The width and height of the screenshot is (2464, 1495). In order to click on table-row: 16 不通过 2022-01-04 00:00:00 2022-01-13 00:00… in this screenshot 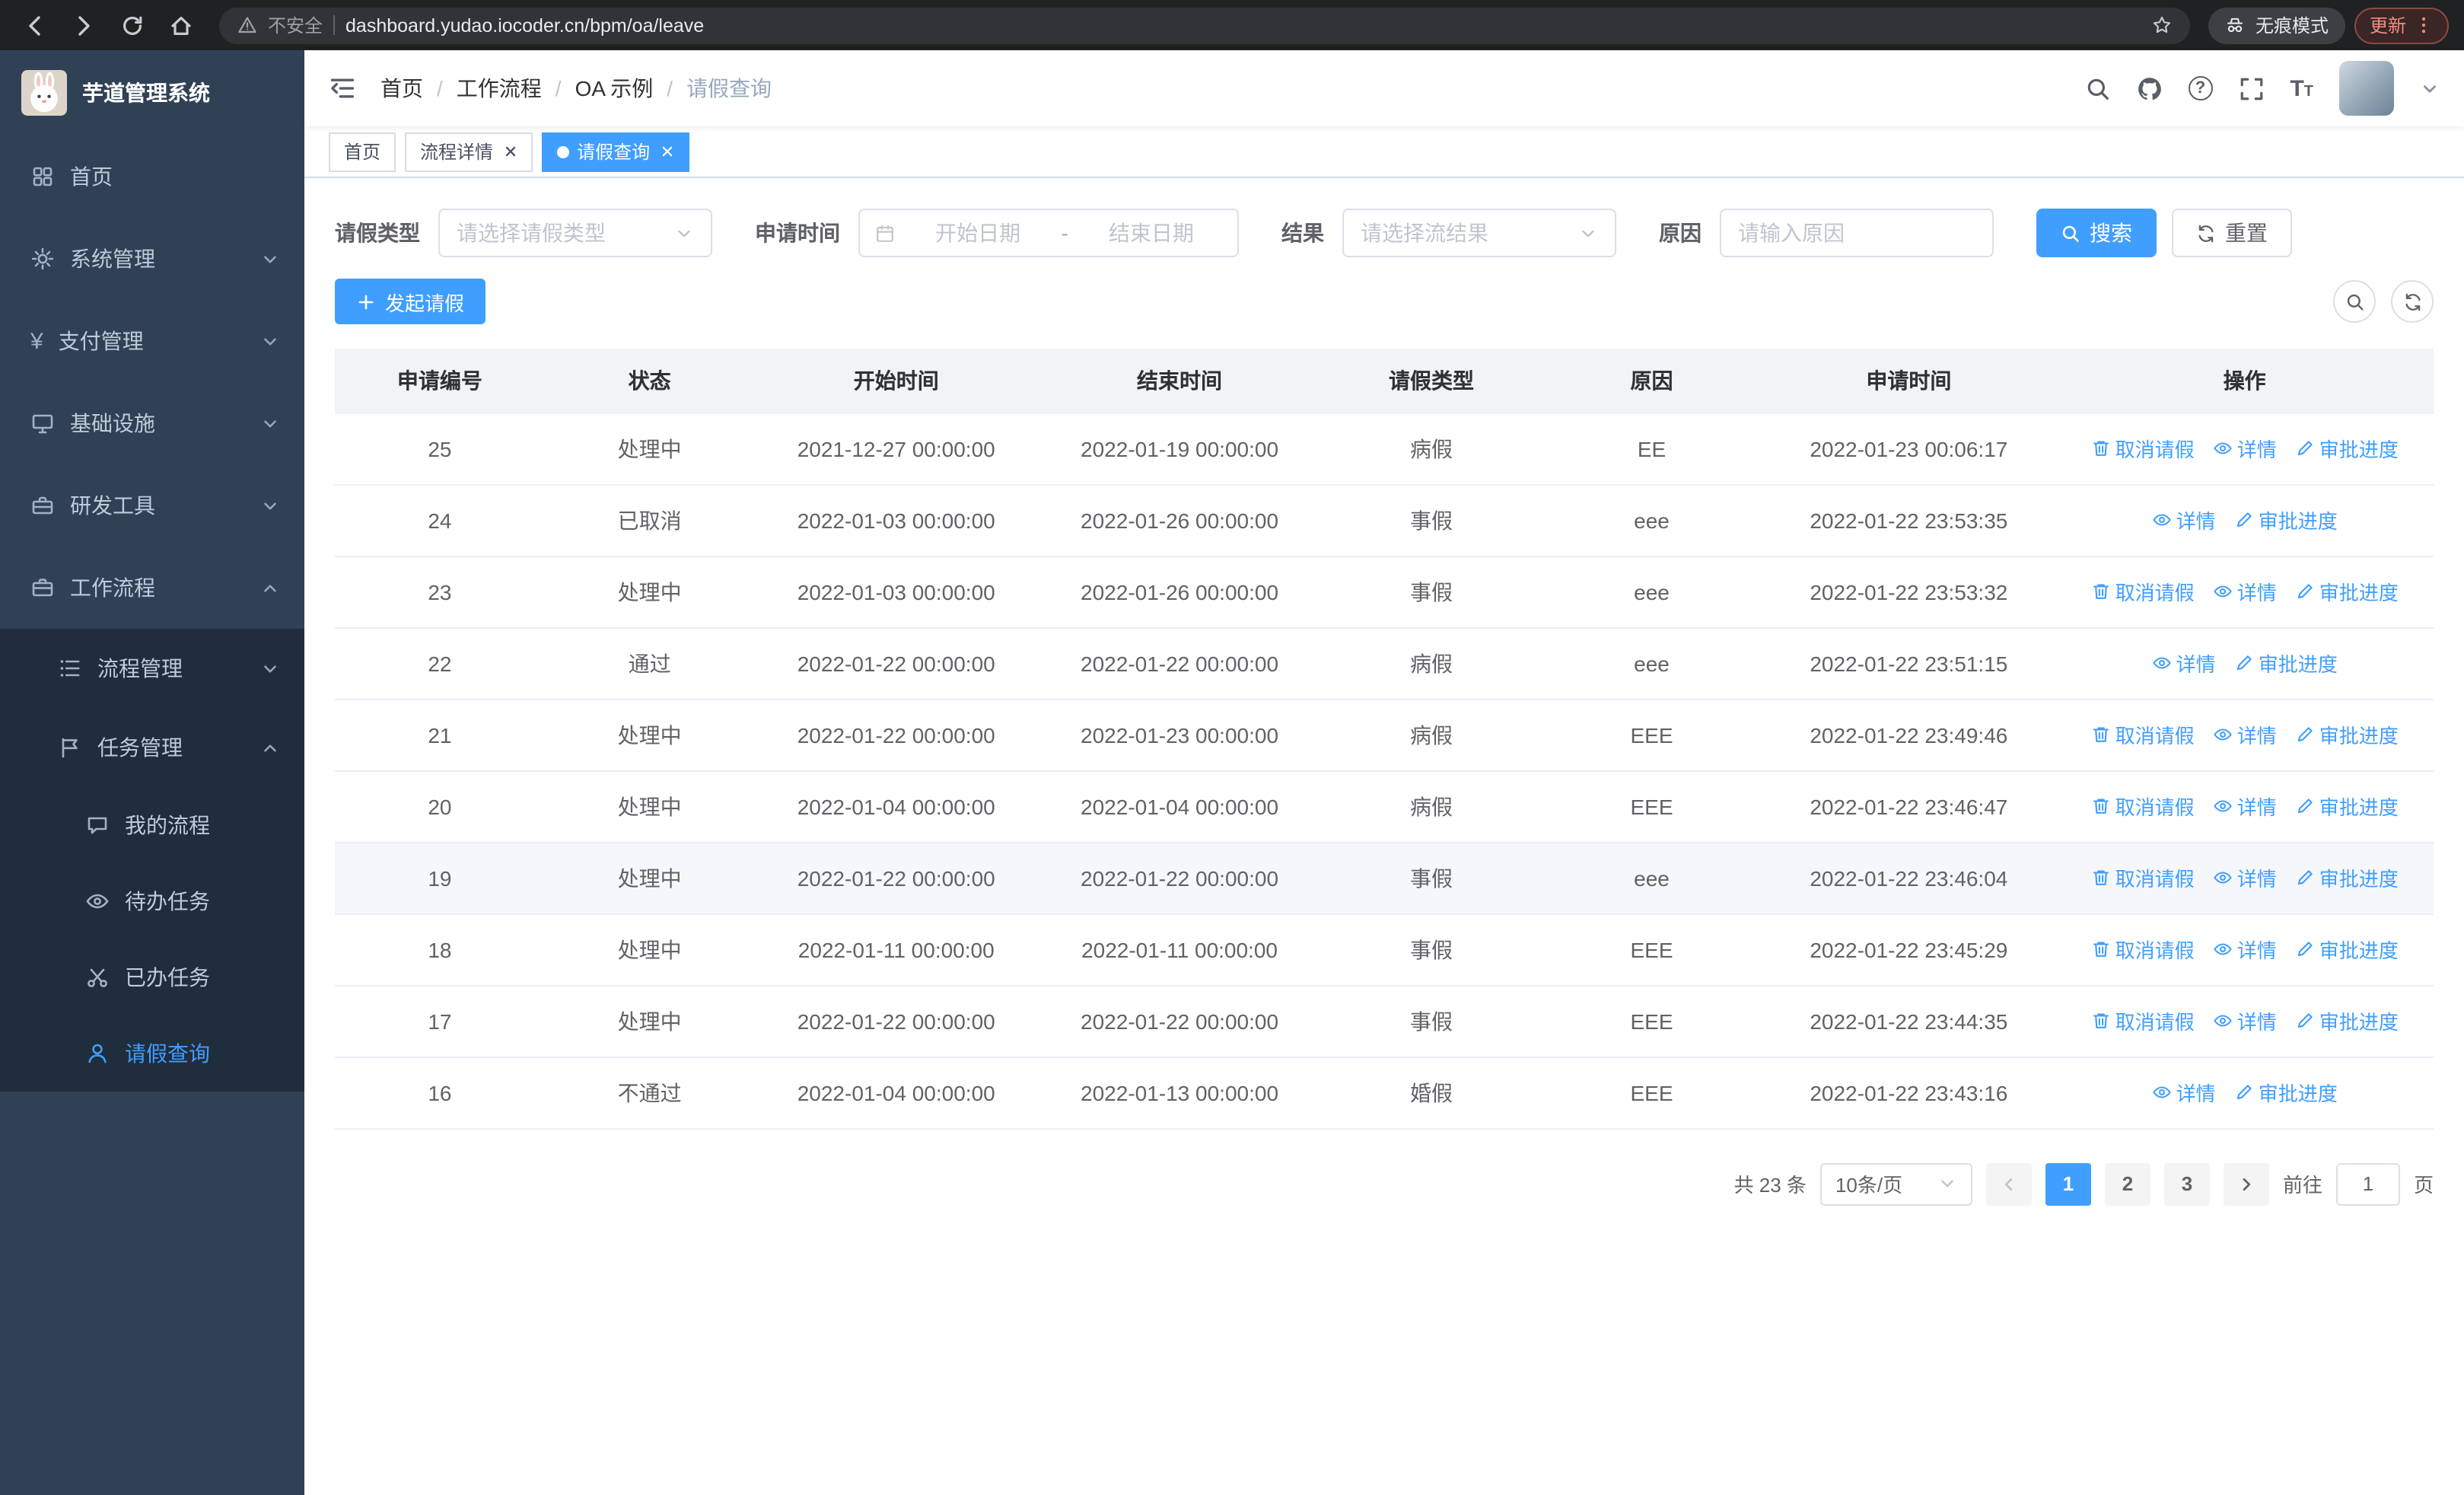, I will do `click(1384, 1093)`.